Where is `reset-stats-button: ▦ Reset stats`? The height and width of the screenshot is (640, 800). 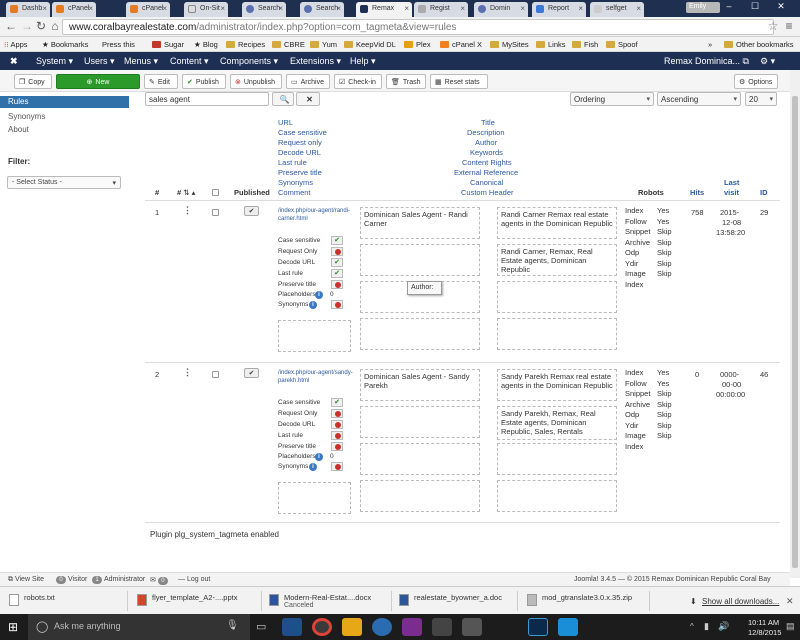 reset-stats-button: ▦ Reset stats is located at coordinates (459, 81).